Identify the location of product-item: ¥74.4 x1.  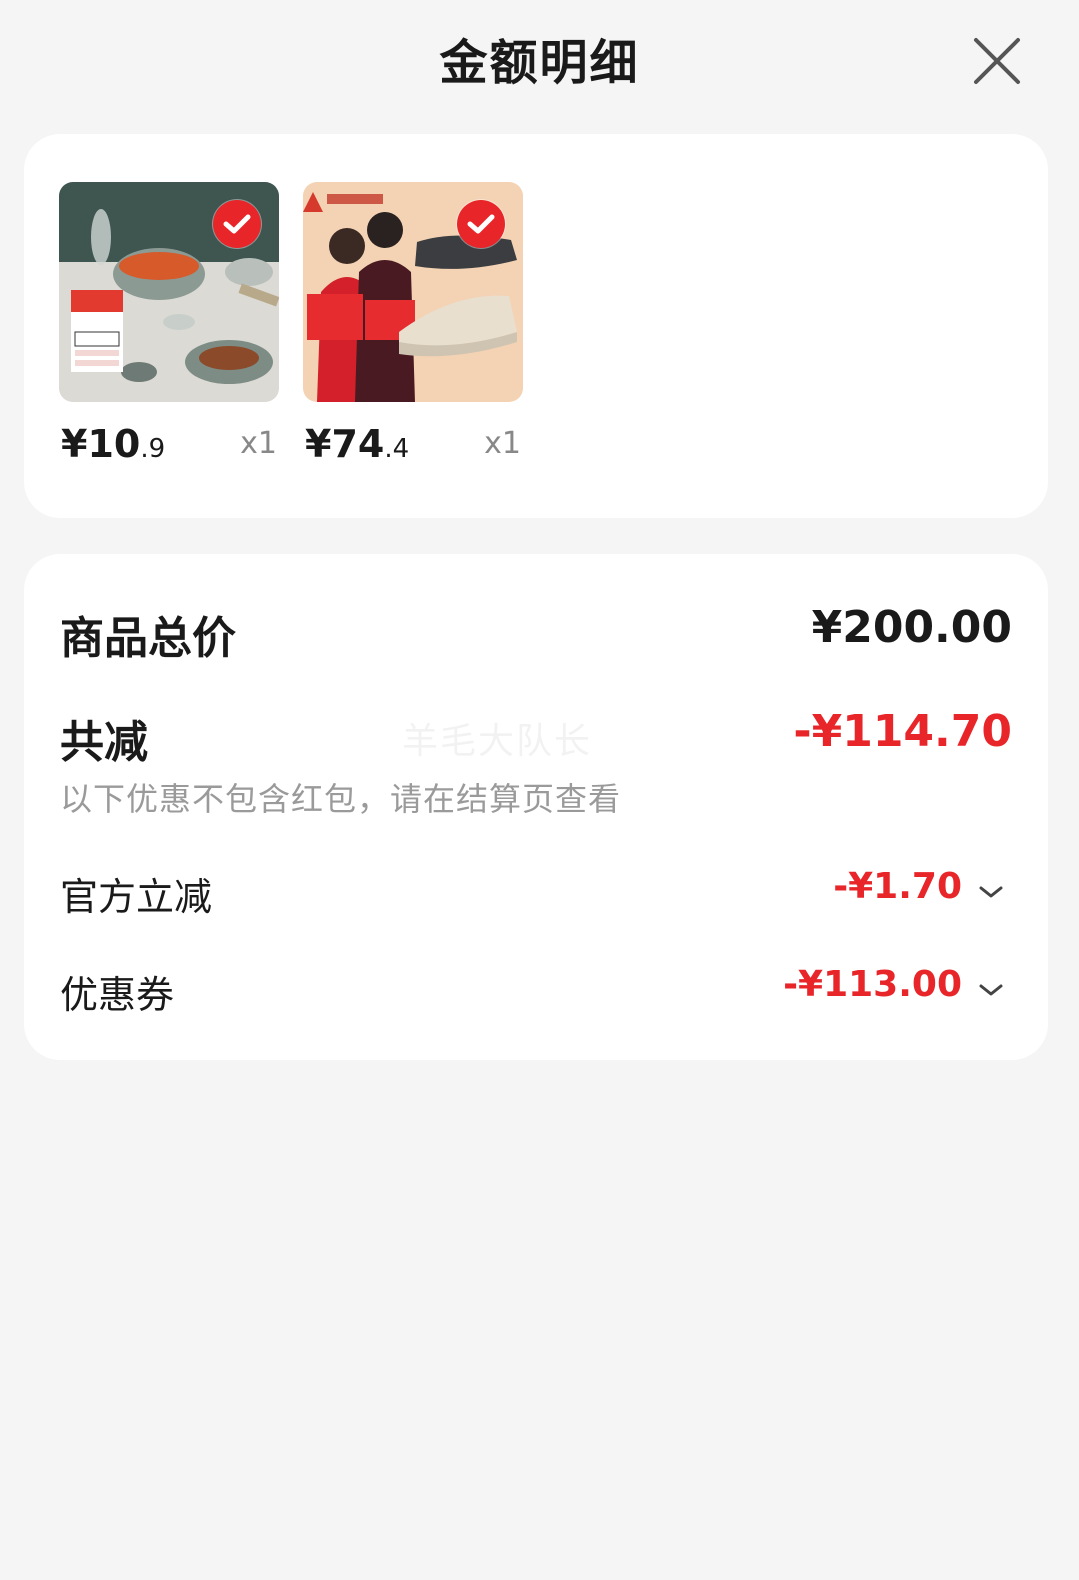
(413, 335).